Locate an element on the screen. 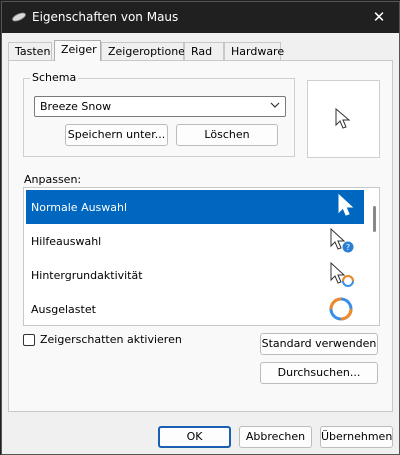  schema-dropdown: Breeze Snow is located at coordinates (160, 106).